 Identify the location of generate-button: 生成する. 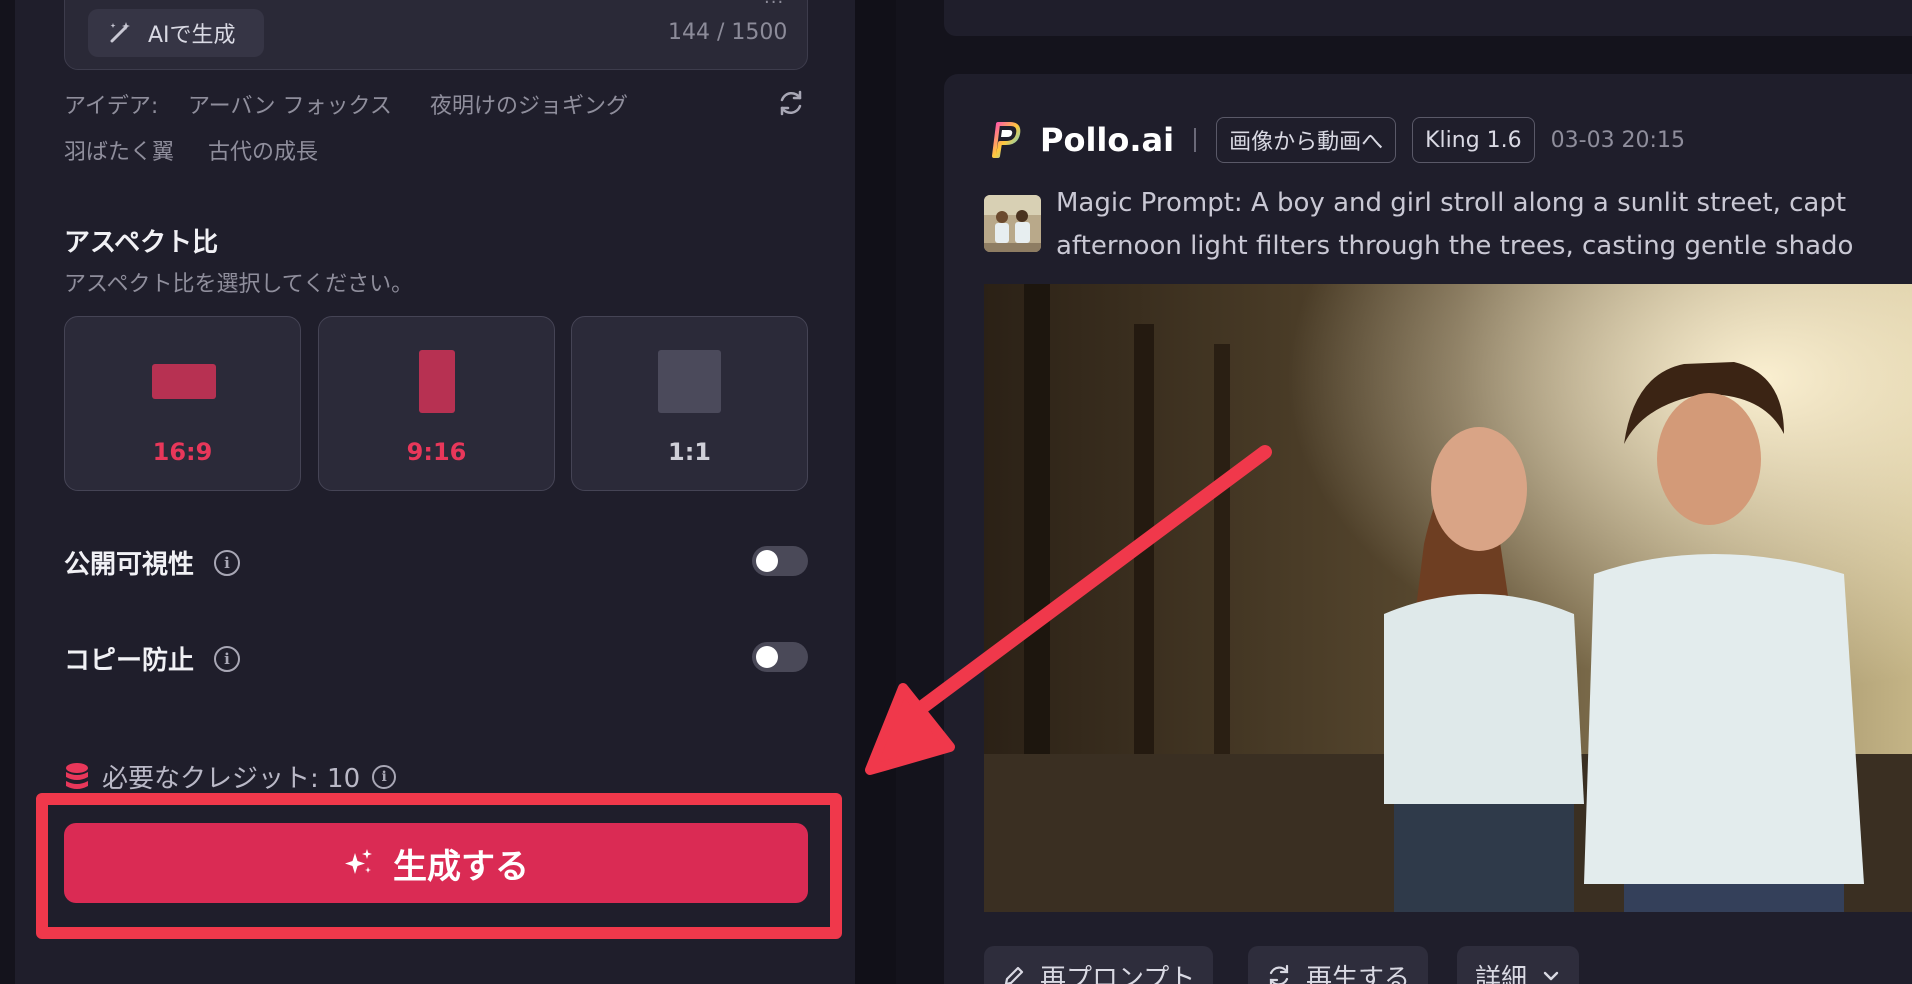
(436, 863).